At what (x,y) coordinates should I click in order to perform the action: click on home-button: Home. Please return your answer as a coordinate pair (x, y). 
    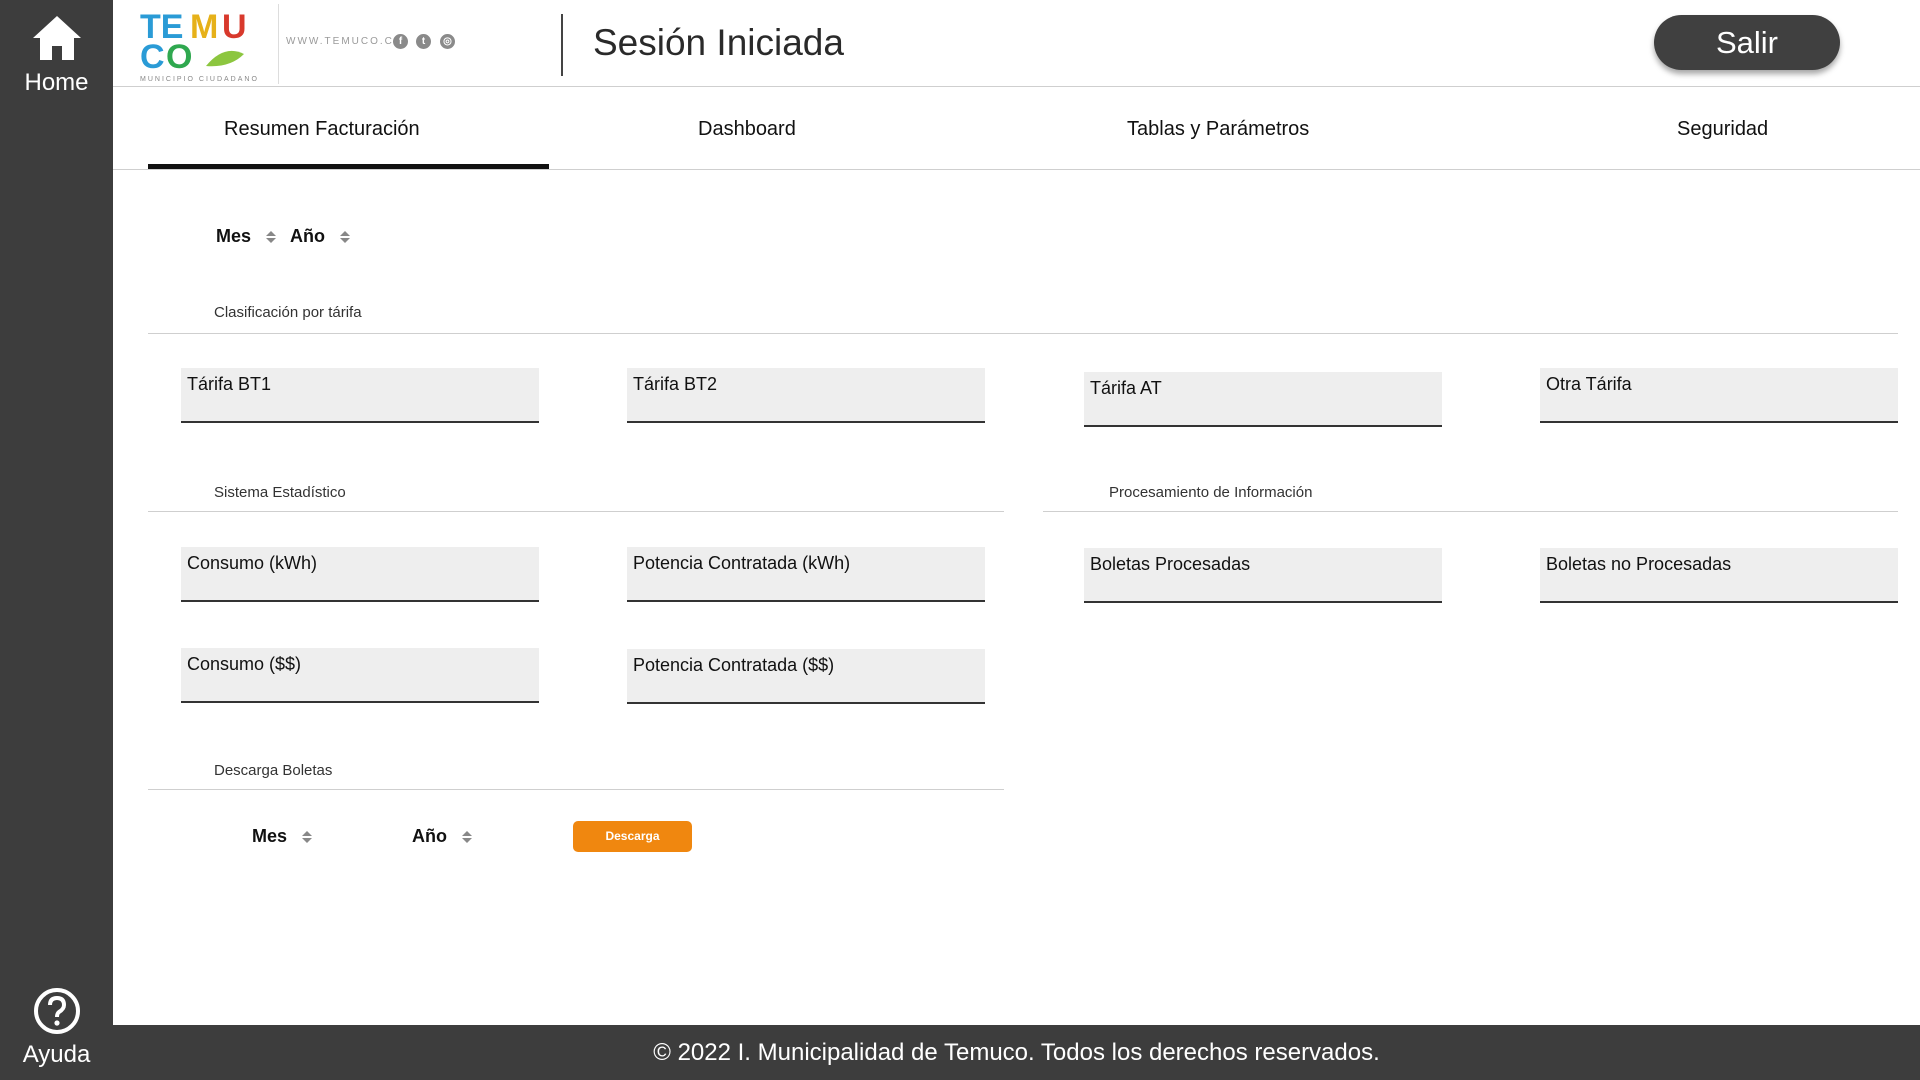
    Looking at the image, I should click on (56, 54).